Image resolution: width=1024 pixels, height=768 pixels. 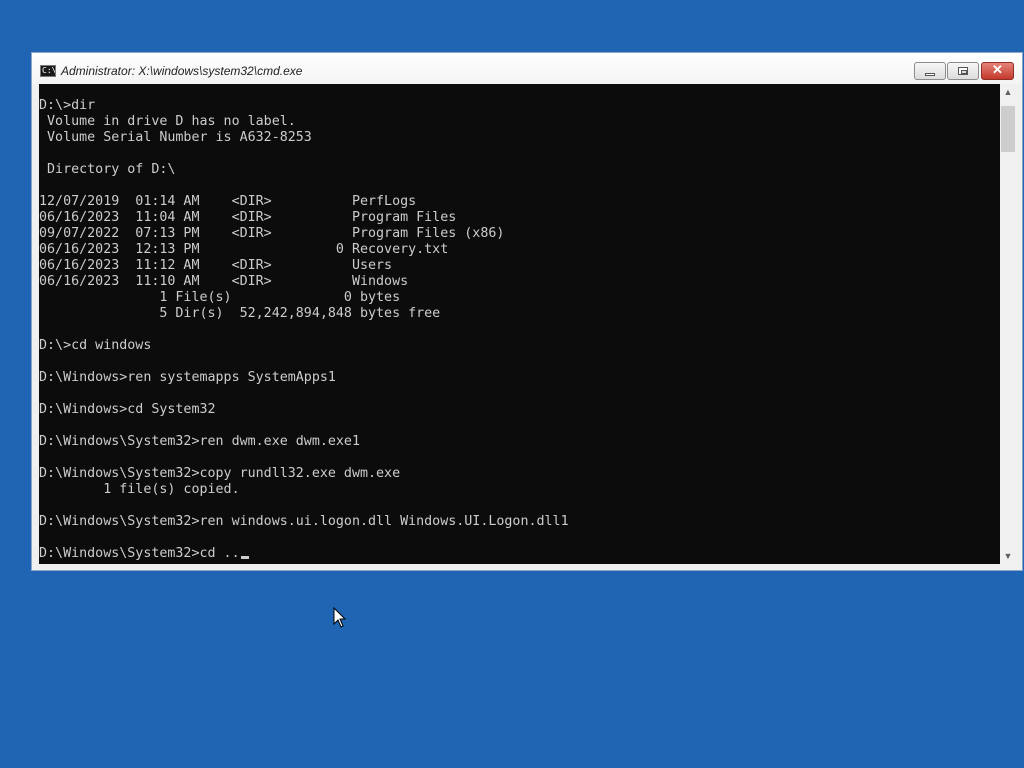 What do you see at coordinates (1008, 129) in the screenshot?
I see `scroll-thumb` at bounding box center [1008, 129].